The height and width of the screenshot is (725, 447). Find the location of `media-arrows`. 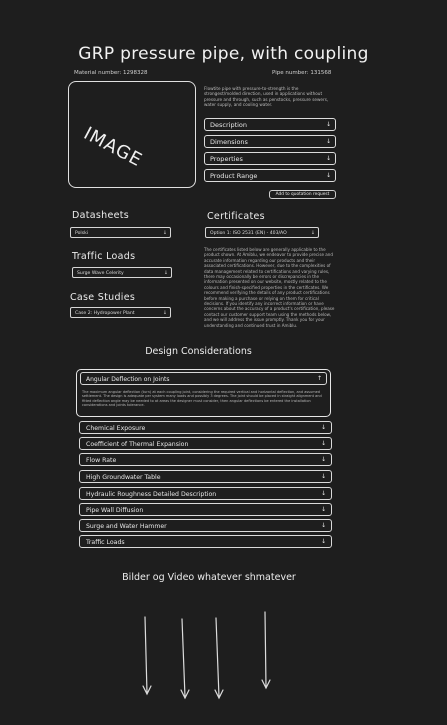

media-arrows is located at coordinates (206, 655).